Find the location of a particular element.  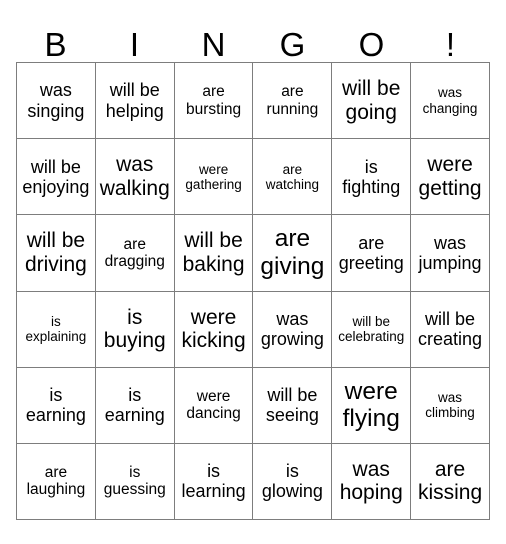

bingo-cell: is explaining is located at coordinates (56, 329).